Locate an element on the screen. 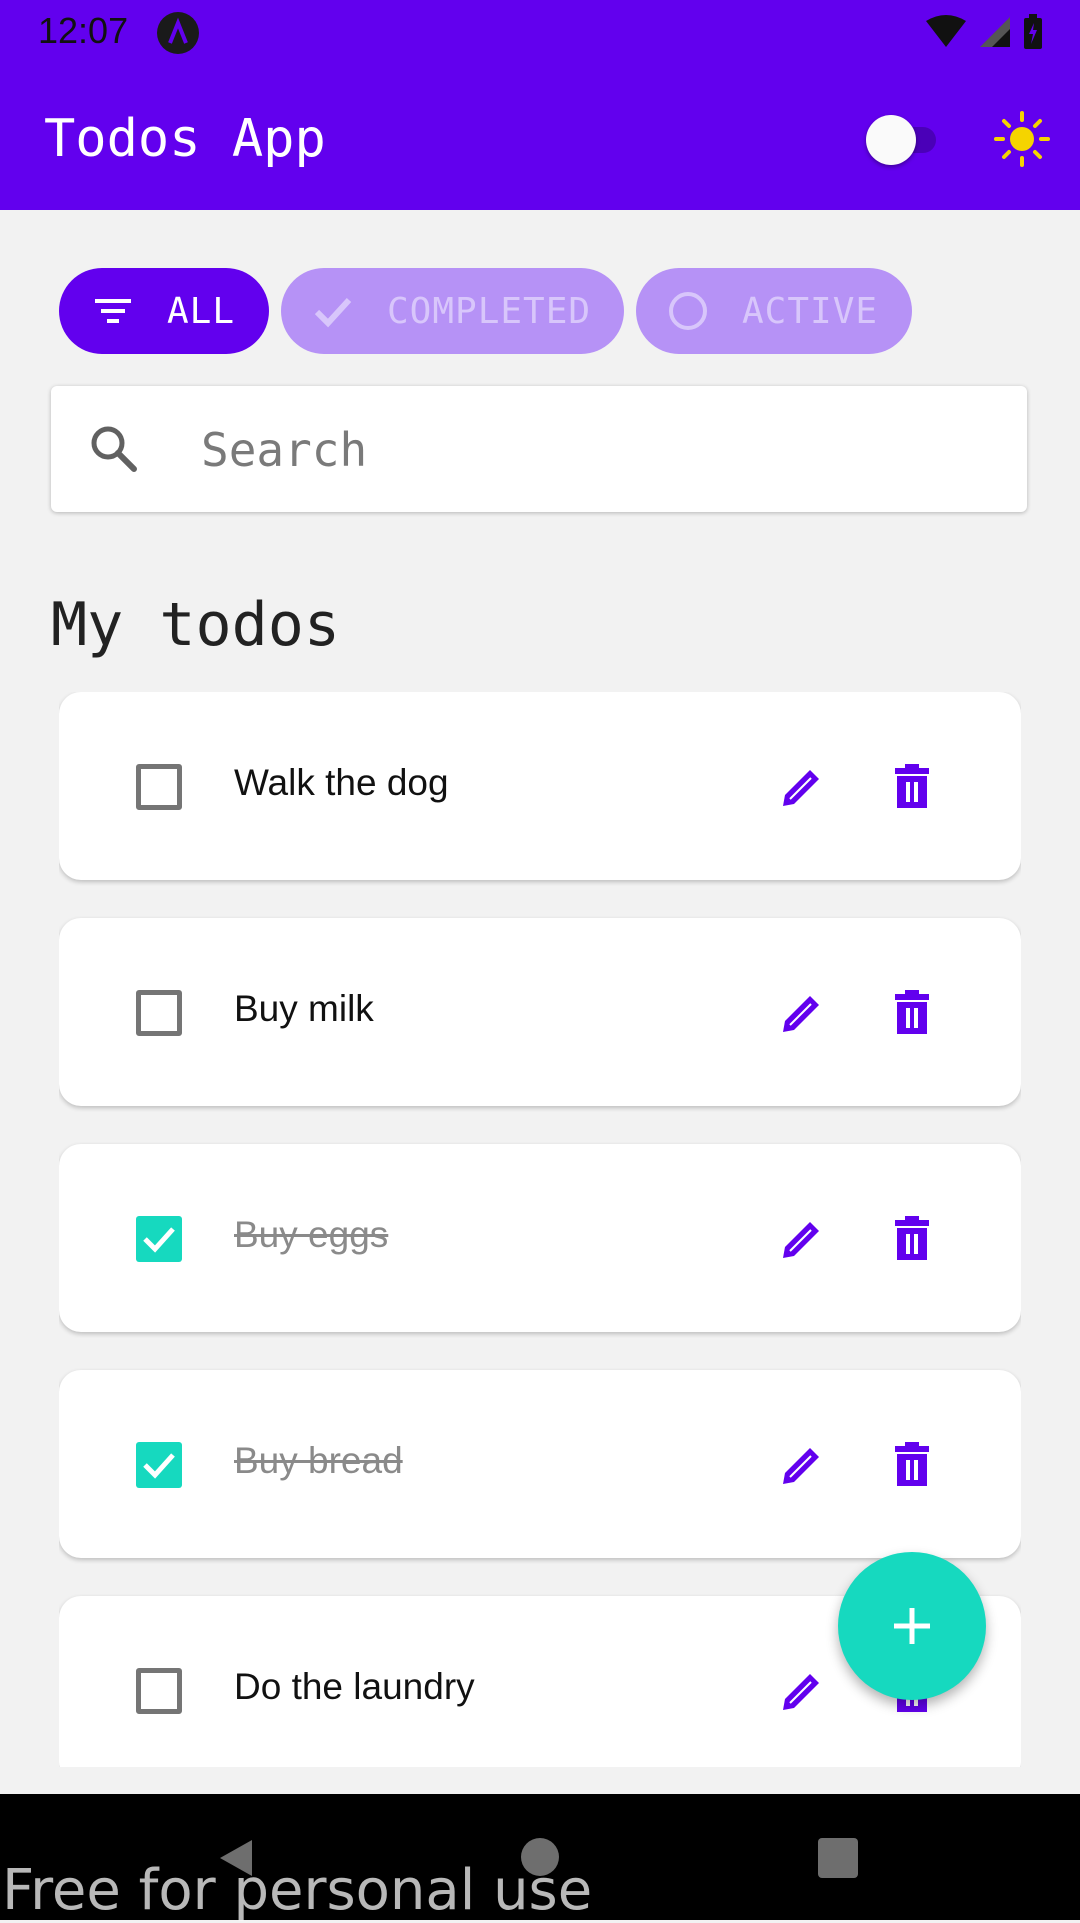 The image size is (1080, 1923). watermark: Free for personal use is located at coordinates (297, 1890).